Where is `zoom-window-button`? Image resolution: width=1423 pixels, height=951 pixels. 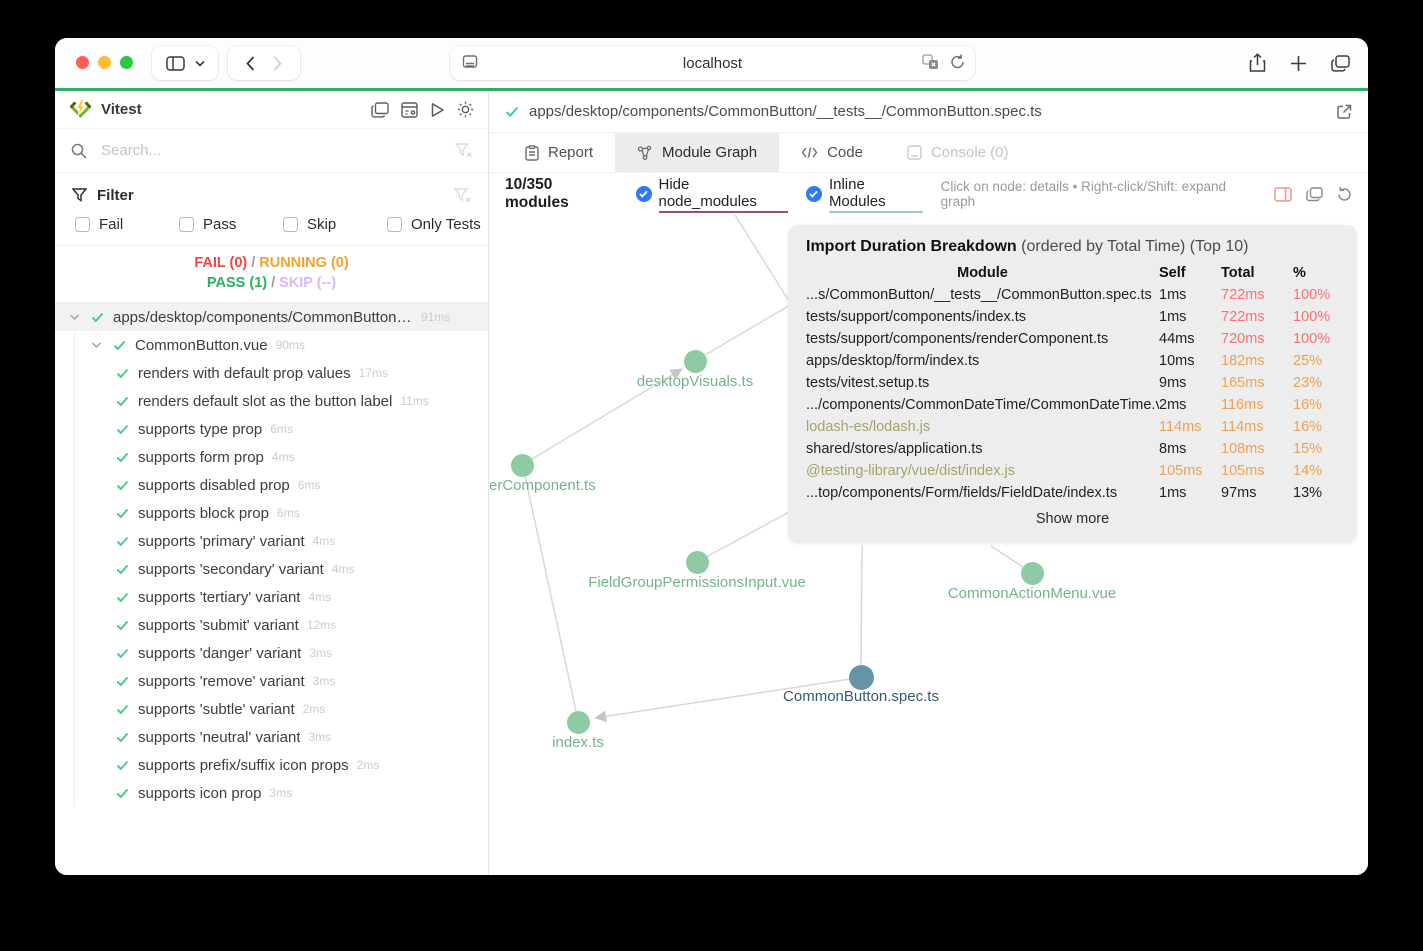 zoom-window-button is located at coordinates (126, 62).